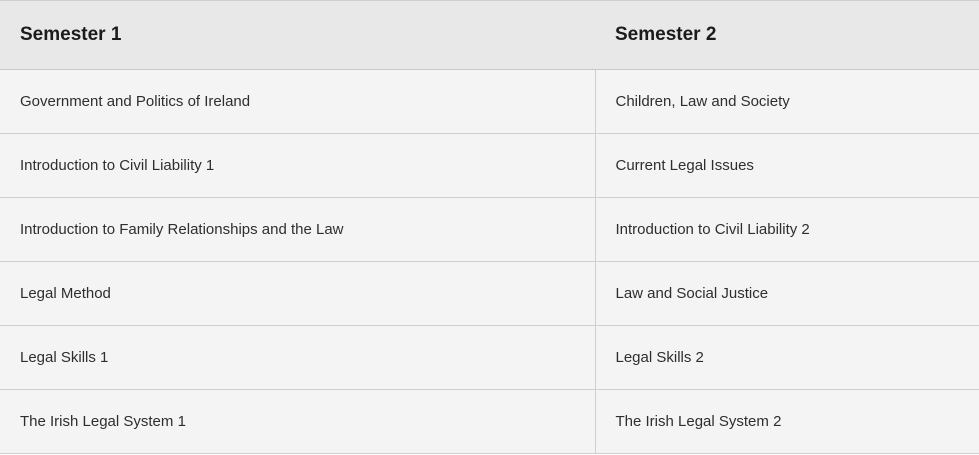 Image resolution: width=979 pixels, height=455 pixels. I want to click on semester-2-module: Legal Skills 2, so click(787, 357).